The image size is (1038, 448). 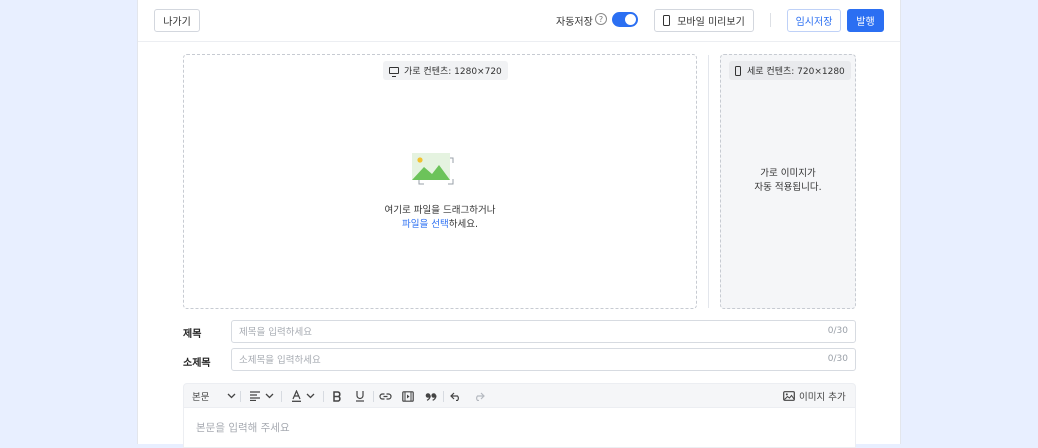 What do you see at coordinates (865, 20) in the screenshot?
I see `publish-button: 발행` at bounding box center [865, 20].